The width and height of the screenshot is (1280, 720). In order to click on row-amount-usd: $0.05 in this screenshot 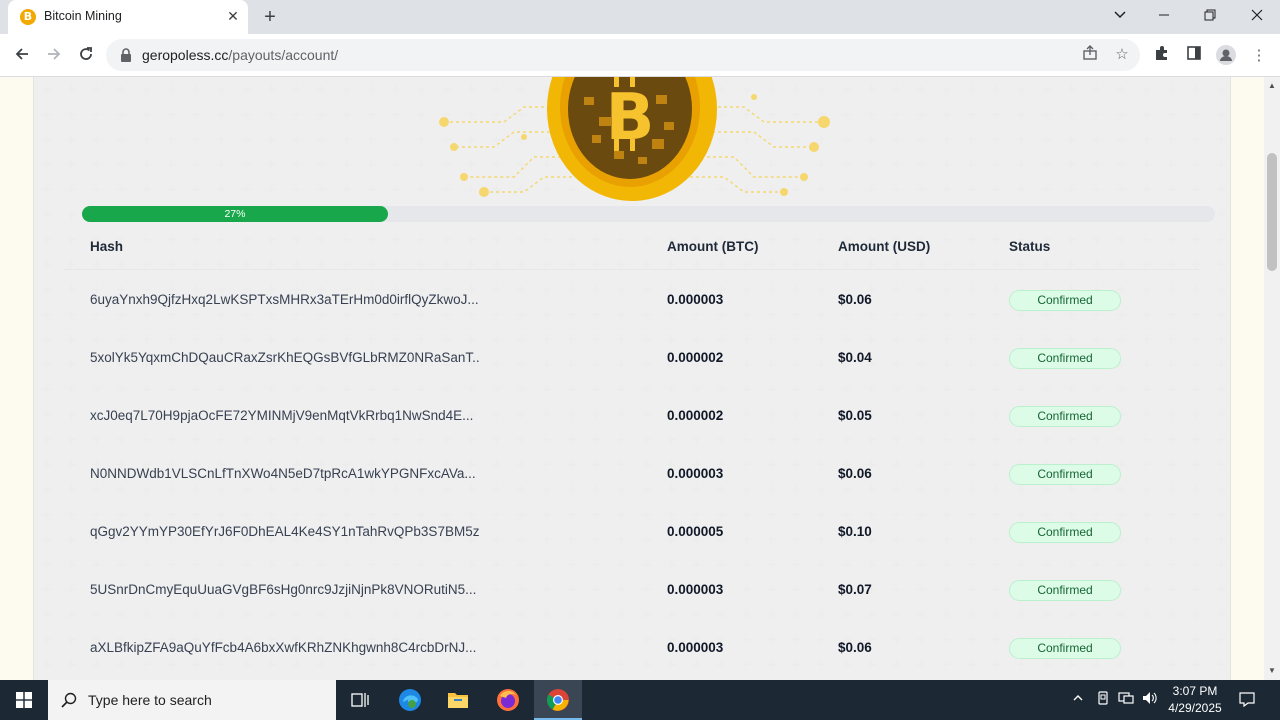, I will do `click(855, 415)`.